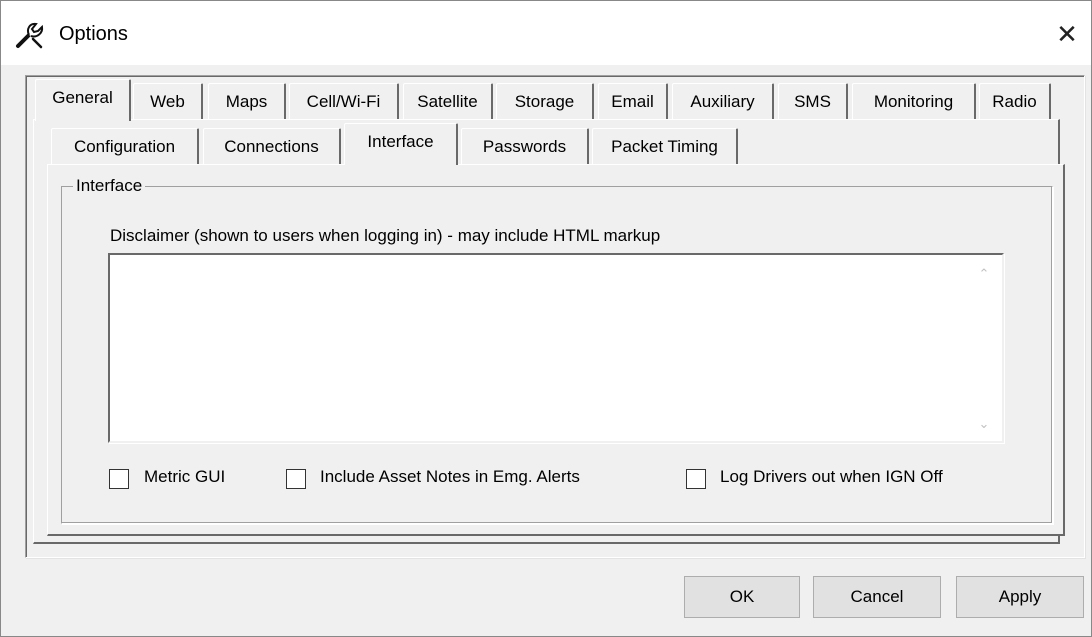 This screenshot has height=637, width=1092. I want to click on scroll-down-icon: ⌄, so click(984, 425).